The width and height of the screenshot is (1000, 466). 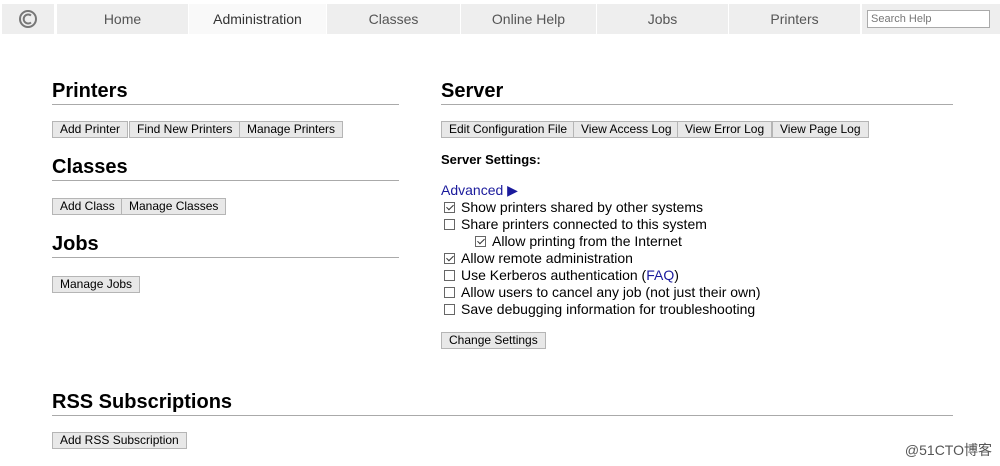 I want to click on tab-home: Home, so click(x=122, y=19).